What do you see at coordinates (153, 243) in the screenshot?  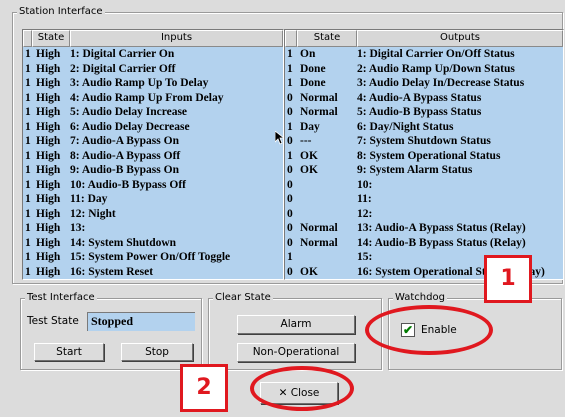 I see `inputs-table-row: 1 High 14: System Shutdown` at bounding box center [153, 243].